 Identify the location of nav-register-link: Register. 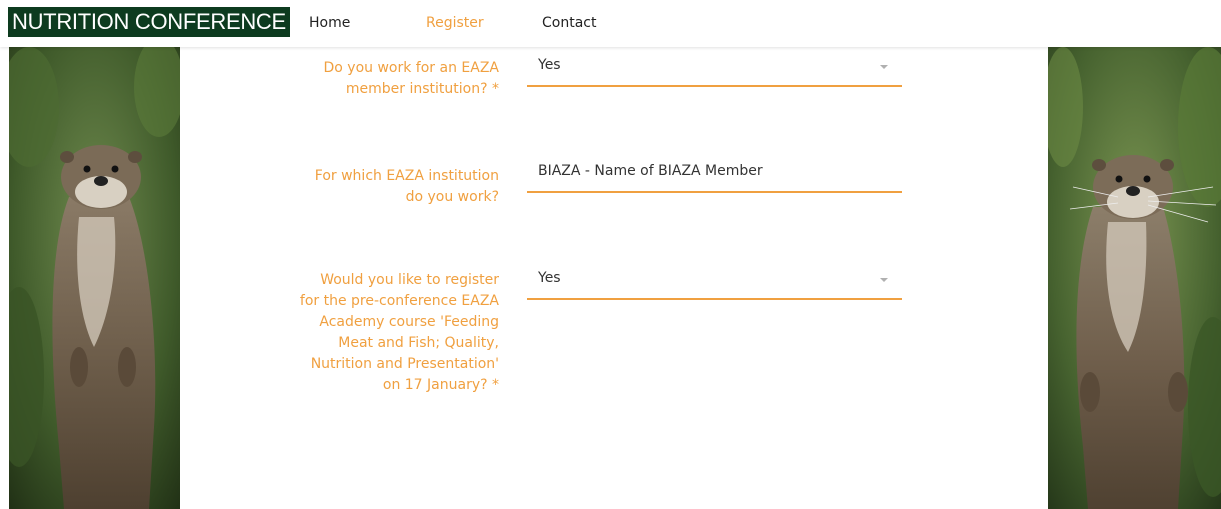
(455, 23).